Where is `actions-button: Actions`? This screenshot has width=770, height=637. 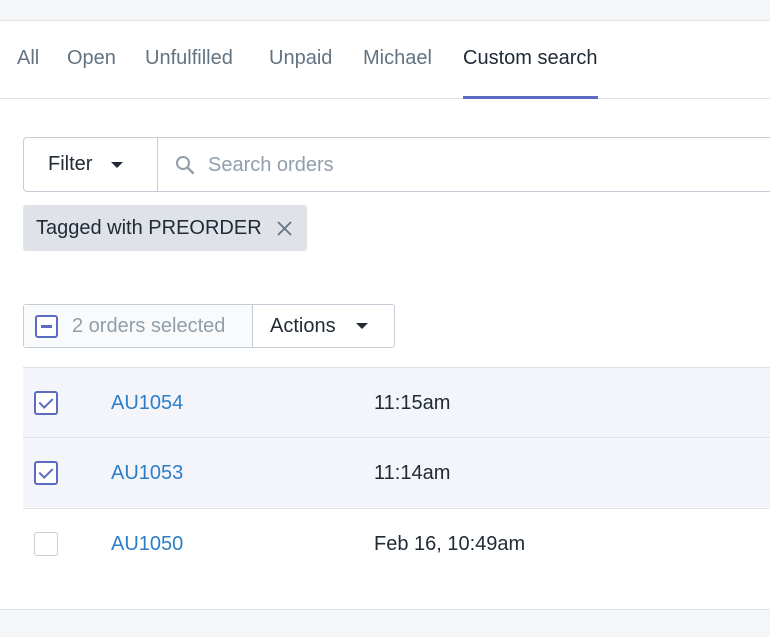
actions-button: Actions is located at coordinates (323, 326).